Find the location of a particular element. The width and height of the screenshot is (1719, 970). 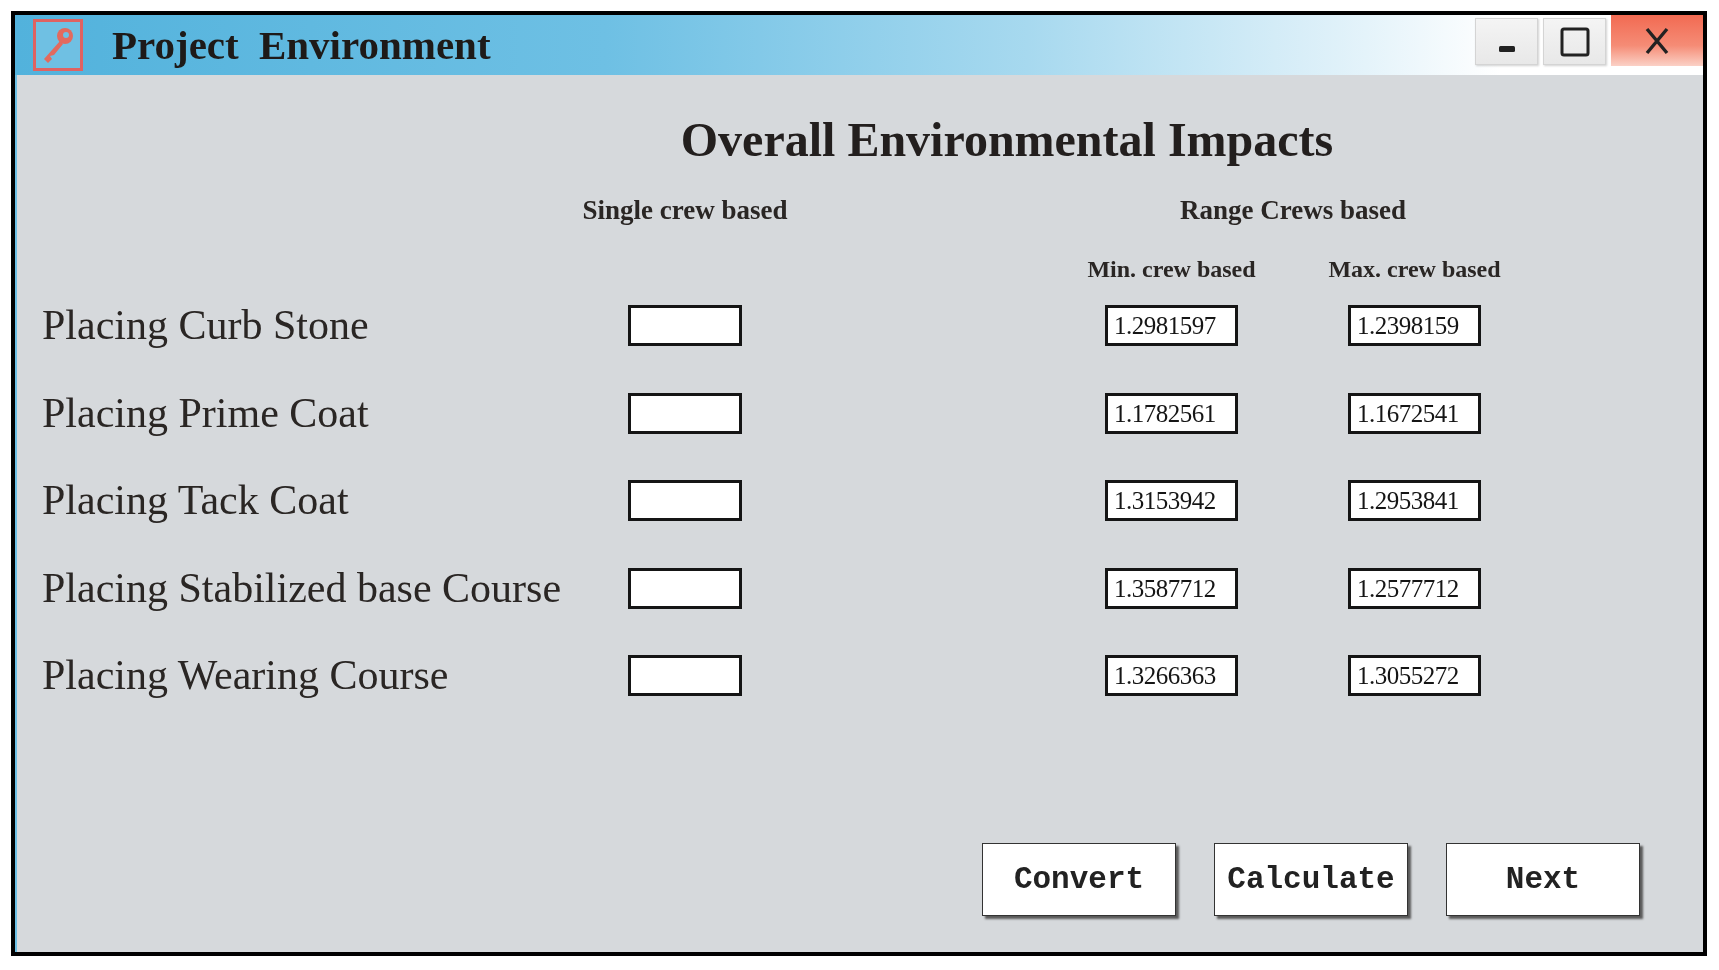

min-crew-value-field: 1.3153942 is located at coordinates (1171, 501).